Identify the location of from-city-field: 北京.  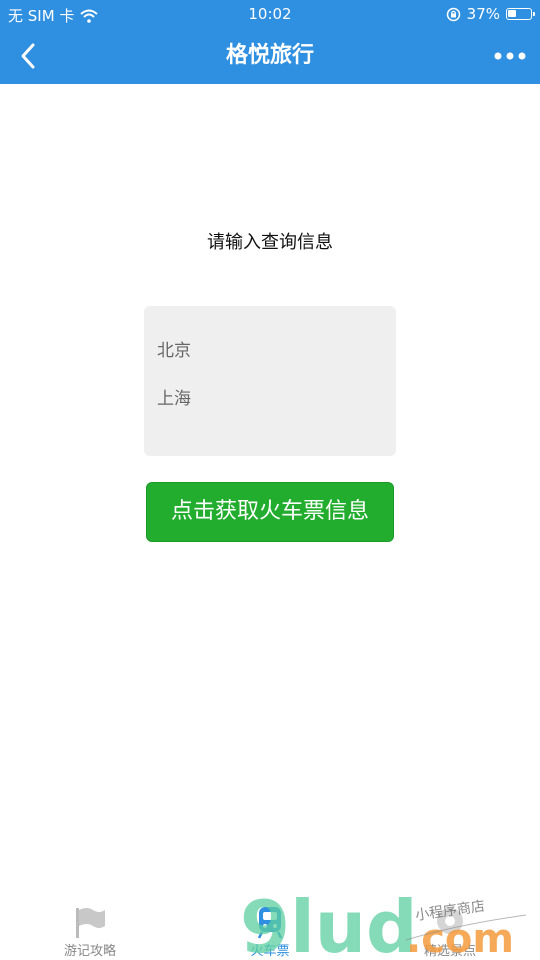
(174, 348).